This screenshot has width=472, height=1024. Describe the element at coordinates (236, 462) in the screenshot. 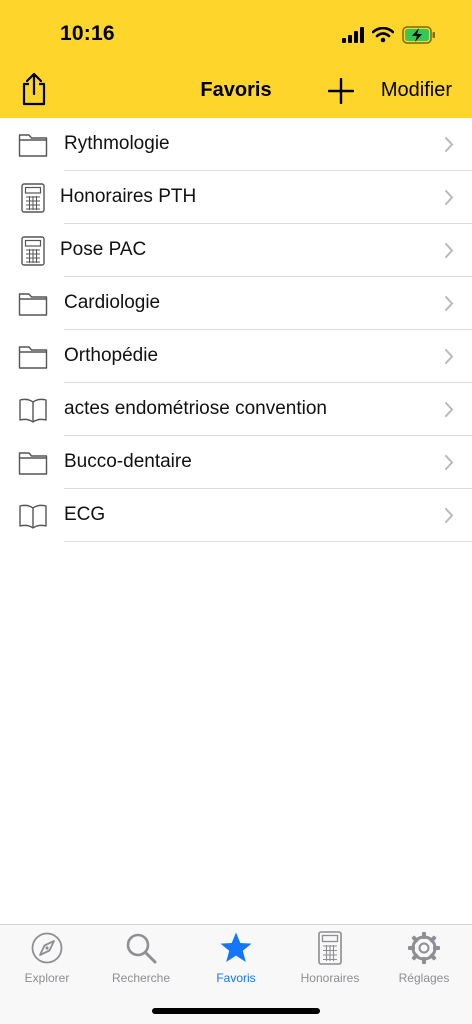

I see `list-item: Bucco-dentaire` at that location.